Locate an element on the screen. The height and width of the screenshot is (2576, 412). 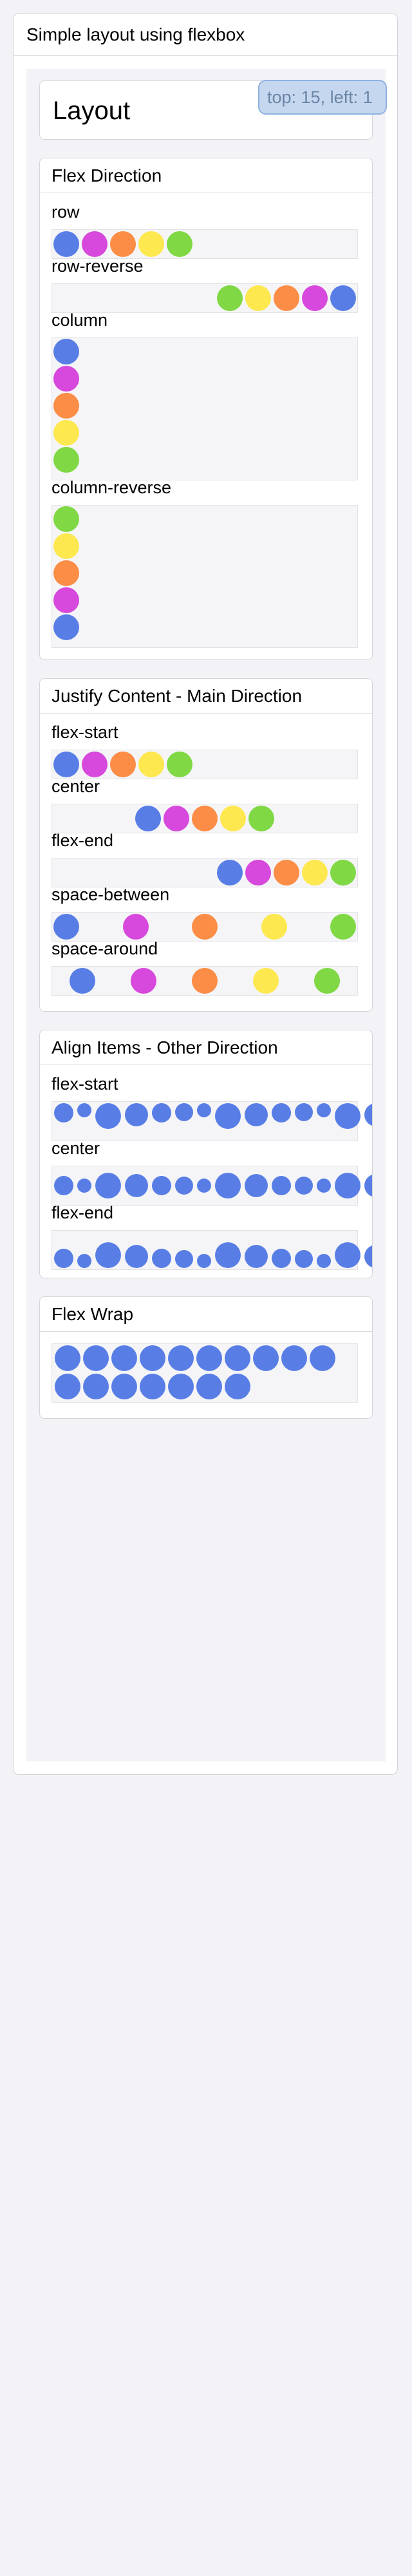
align-flex-start-box is located at coordinates (212, 1121).